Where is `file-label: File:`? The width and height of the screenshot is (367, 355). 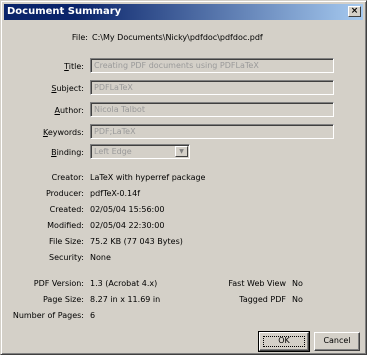
file-label: File: is located at coordinates (79, 37).